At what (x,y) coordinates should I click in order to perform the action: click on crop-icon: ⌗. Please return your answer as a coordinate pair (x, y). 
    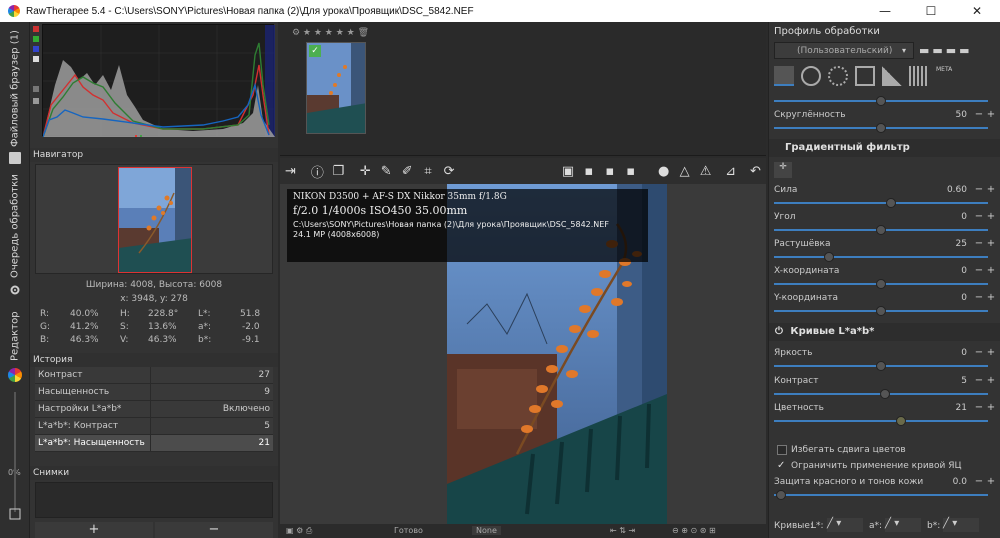
    Looking at the image, I should click on (428, 171).